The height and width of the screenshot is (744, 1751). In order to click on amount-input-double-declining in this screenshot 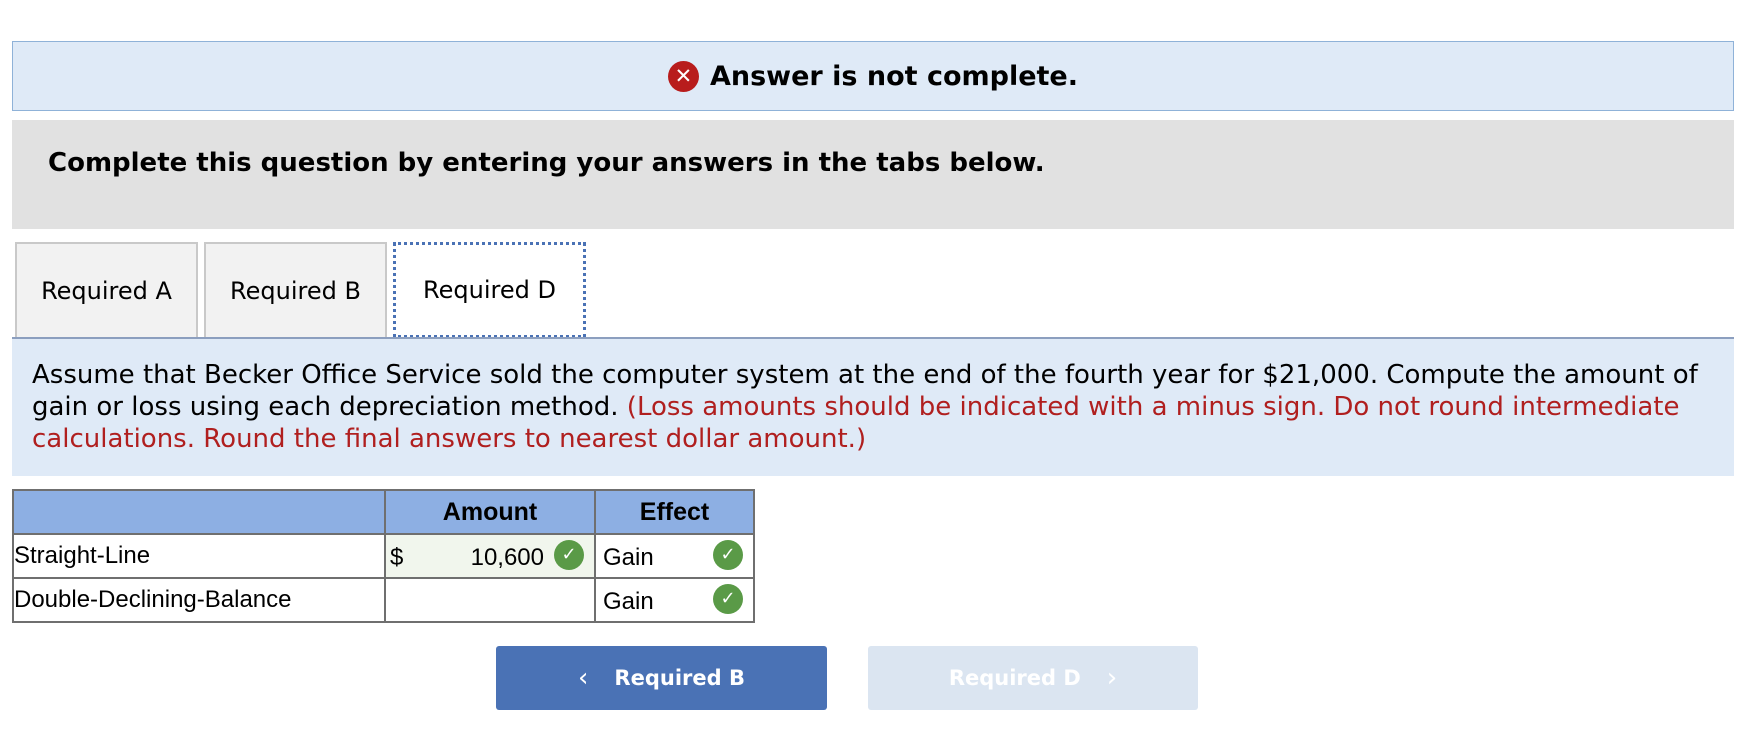, I will do `click(490, 600)`.